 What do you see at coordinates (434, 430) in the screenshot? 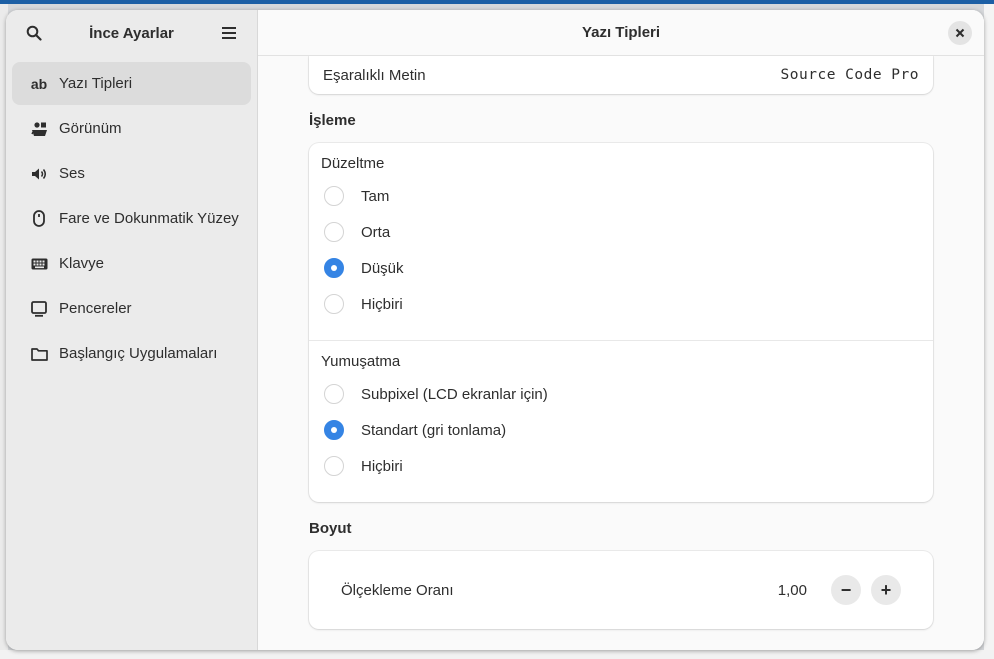
I see `radio-label: Standart (gri tonlama)` at bounding box center [434, 430].